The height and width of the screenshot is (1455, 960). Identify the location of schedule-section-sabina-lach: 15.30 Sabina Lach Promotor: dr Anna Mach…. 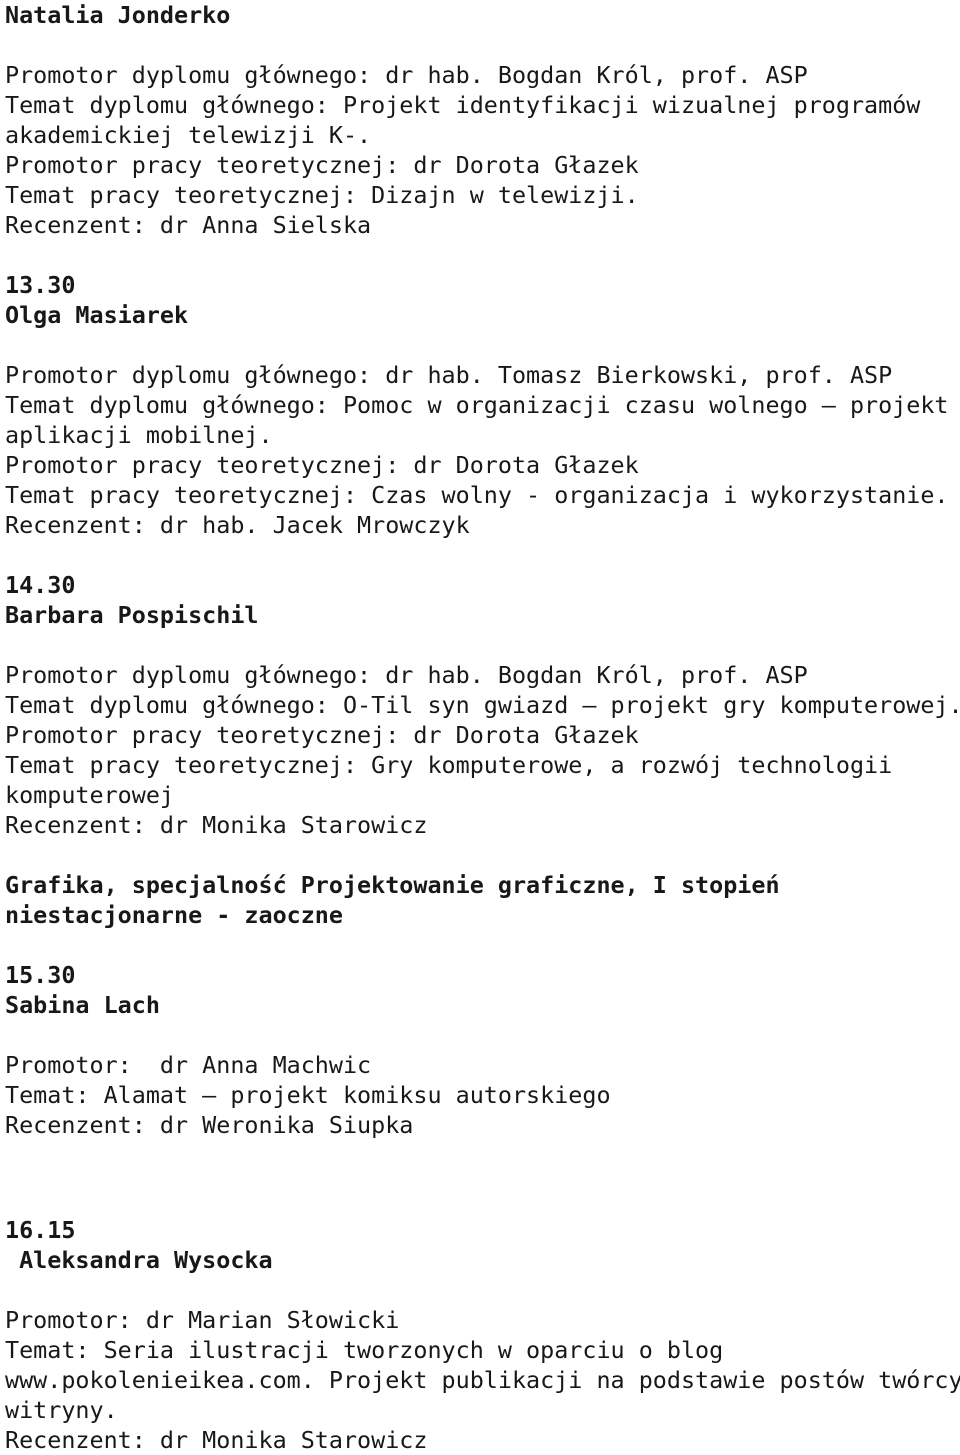
(482, 1035).